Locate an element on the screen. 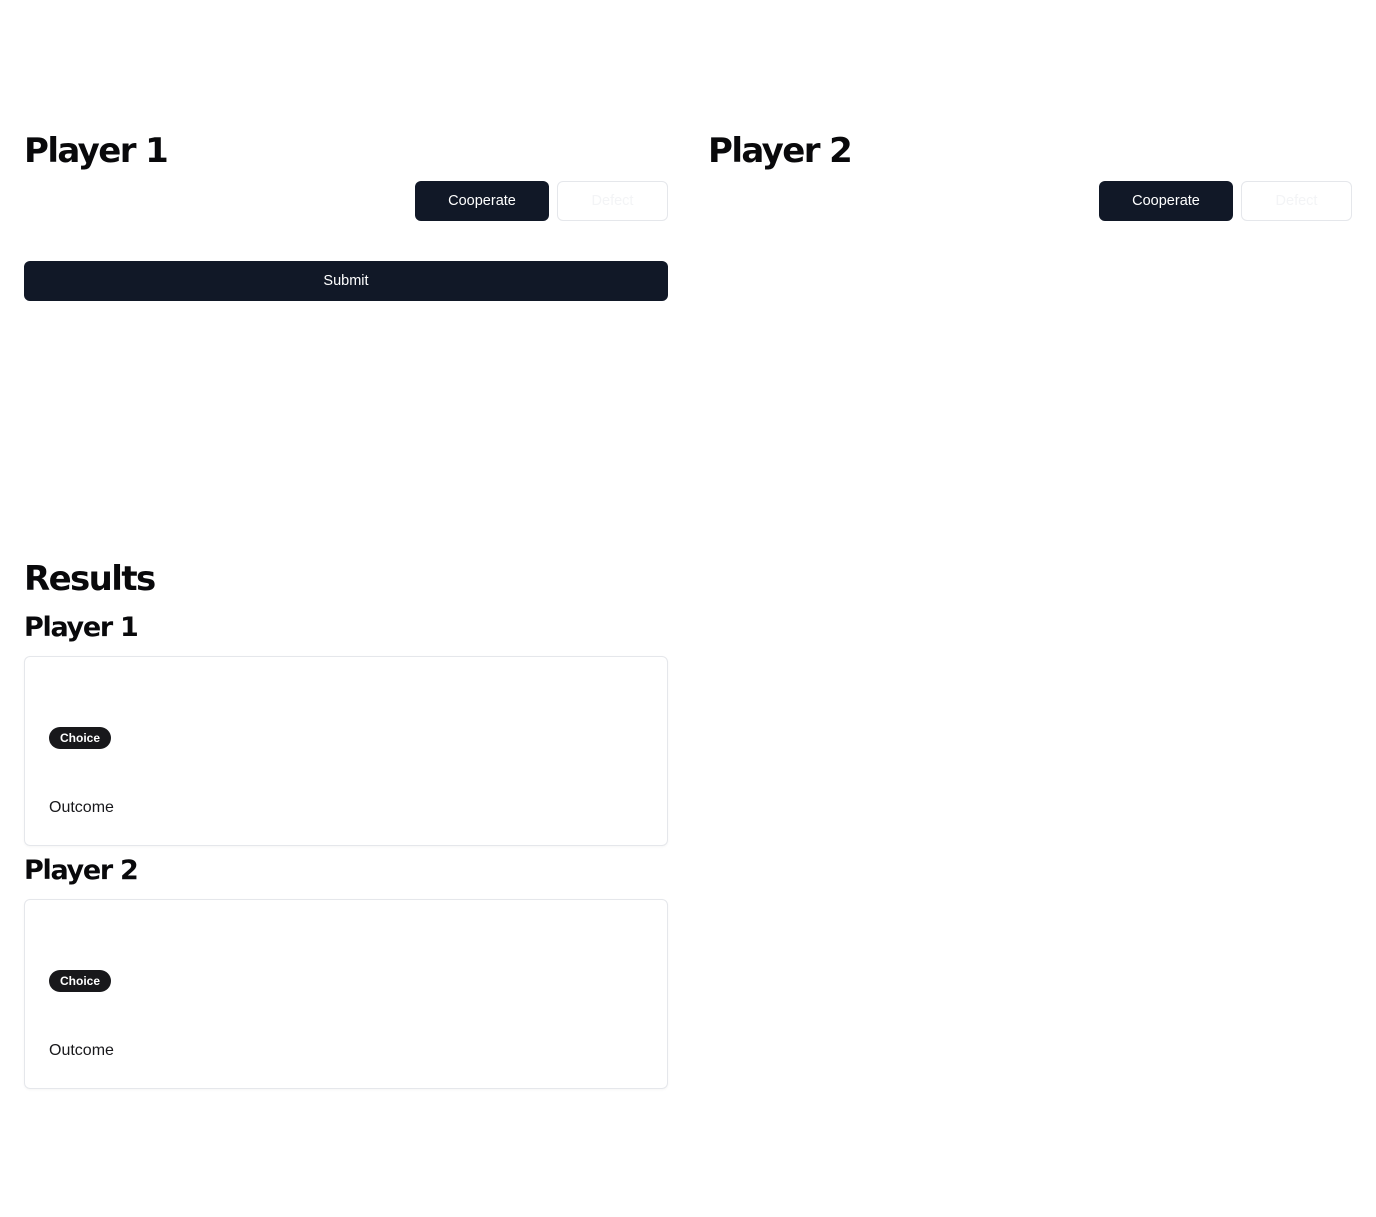 The image size is (1376, 1217). result-player-2: Player 2 Choice Outcome is located at coordinates (346, 966).